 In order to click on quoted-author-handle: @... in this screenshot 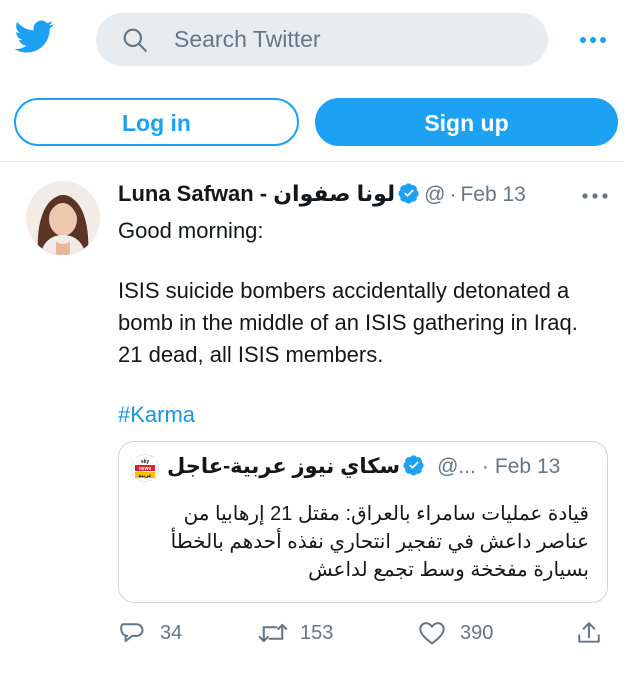, I will do `click(456, 466)`.